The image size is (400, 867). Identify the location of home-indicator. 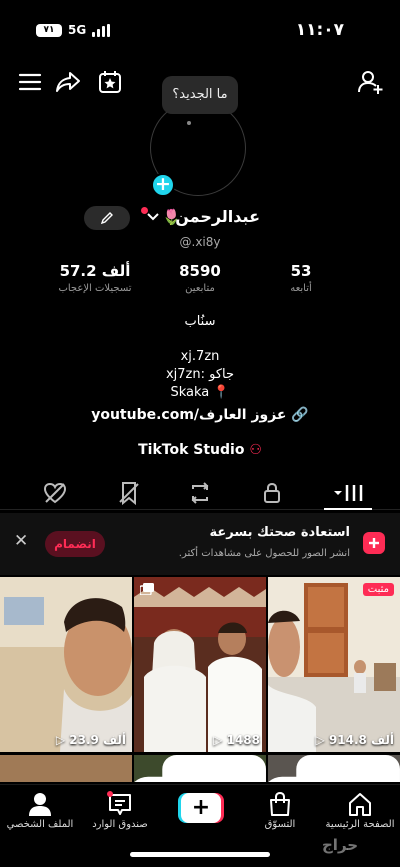
(200, 854).